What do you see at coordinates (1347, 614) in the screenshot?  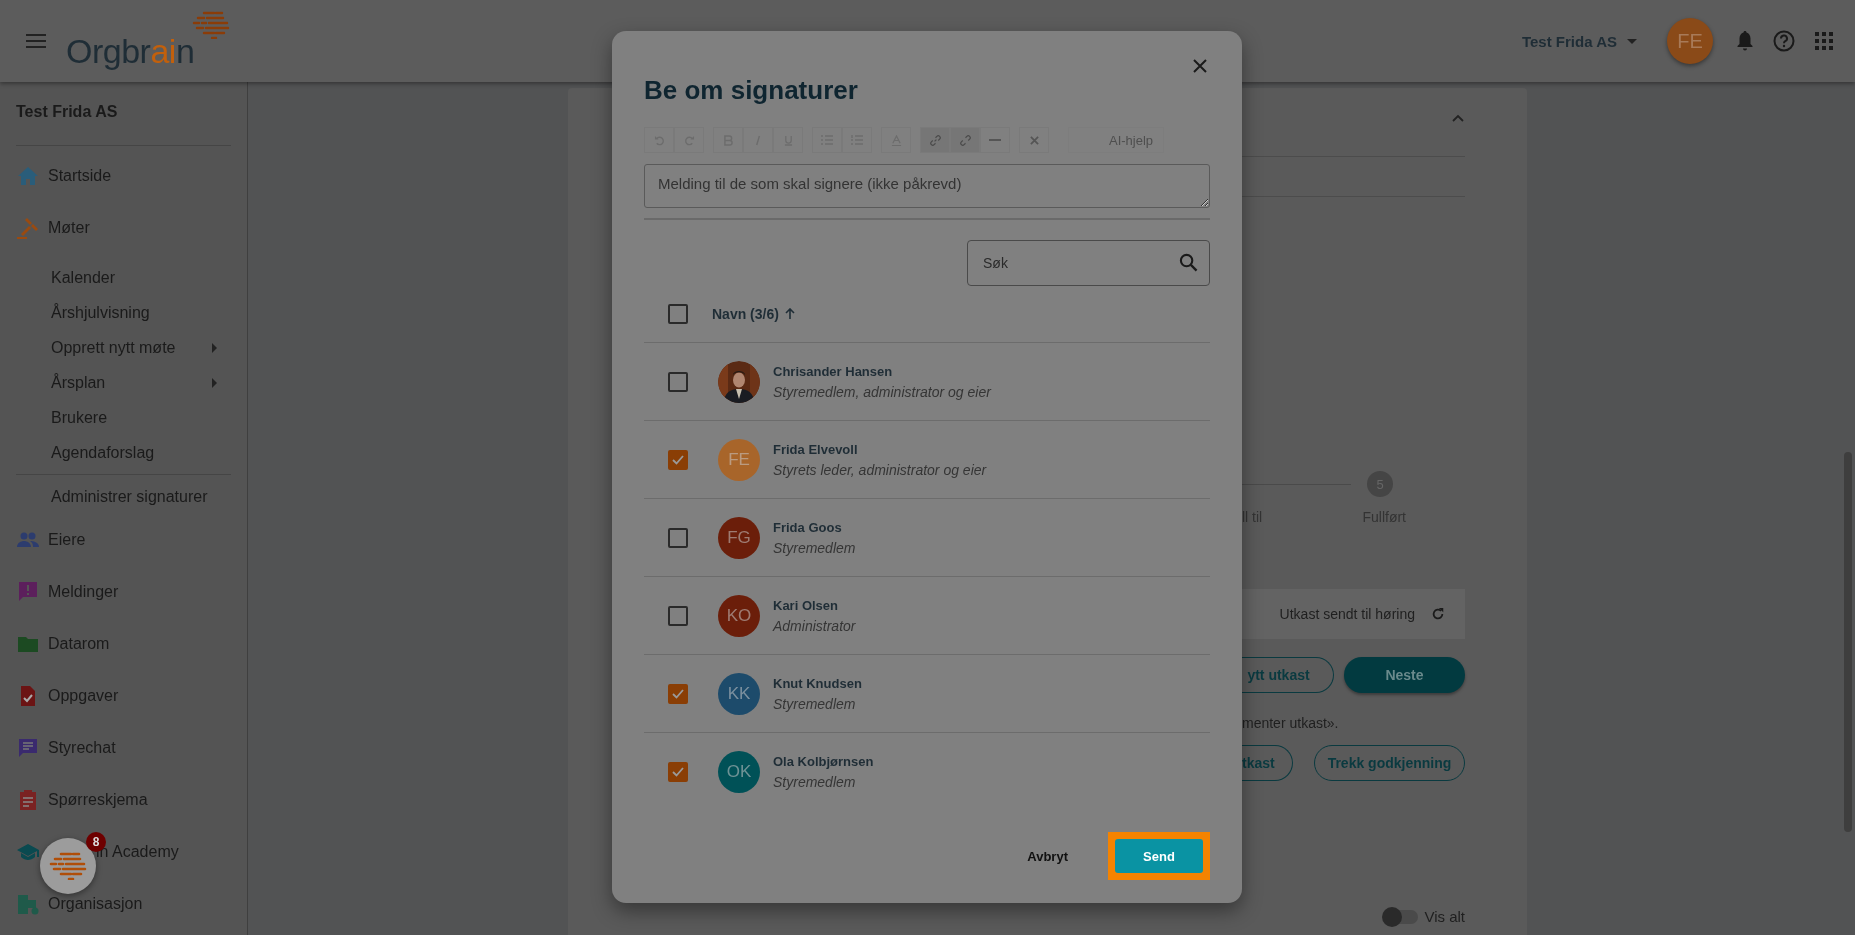 I see `status-text: Utkast sendt til høring` at bounding box center [1347, 614].